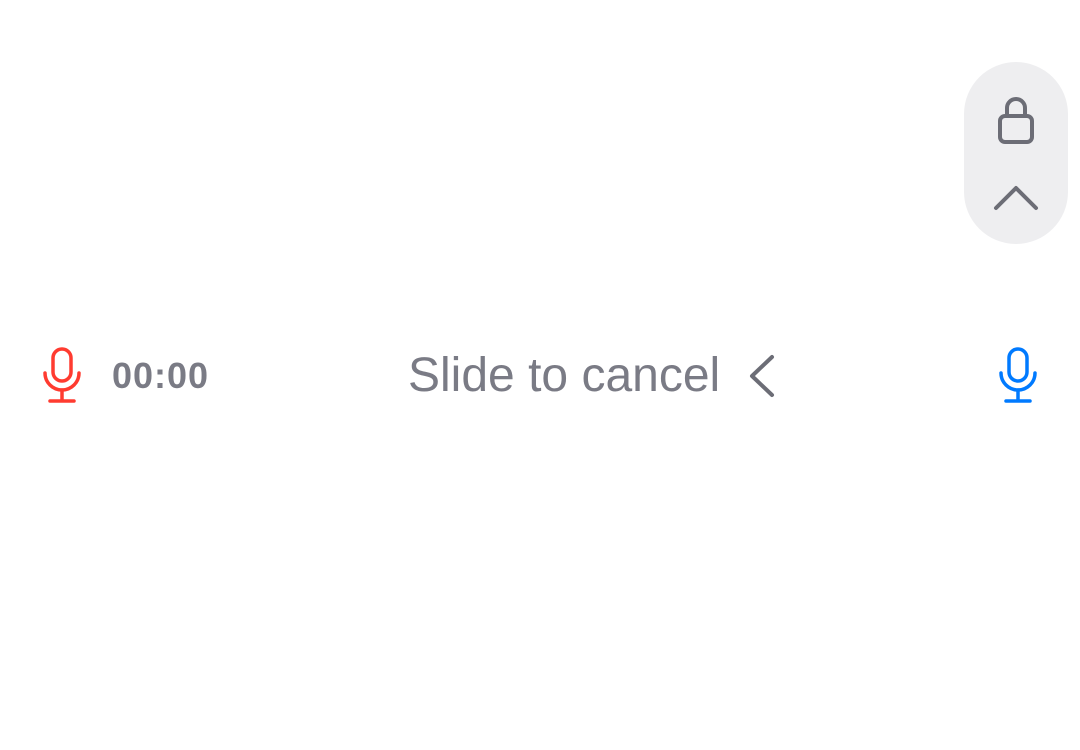  What do you see at coordinates (62, 375) in the screenshot?
I see `recording-microphone-icon` at bounding box center [62, 375].